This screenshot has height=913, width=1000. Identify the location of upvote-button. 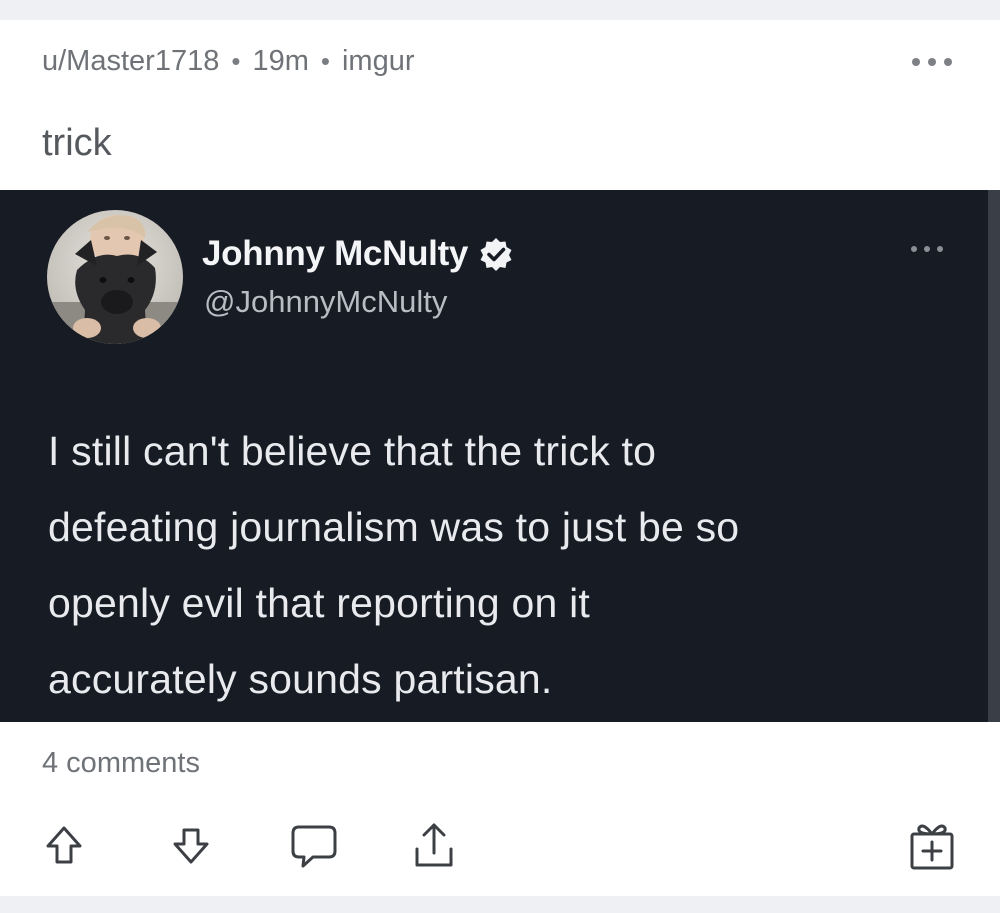
(64, 846).